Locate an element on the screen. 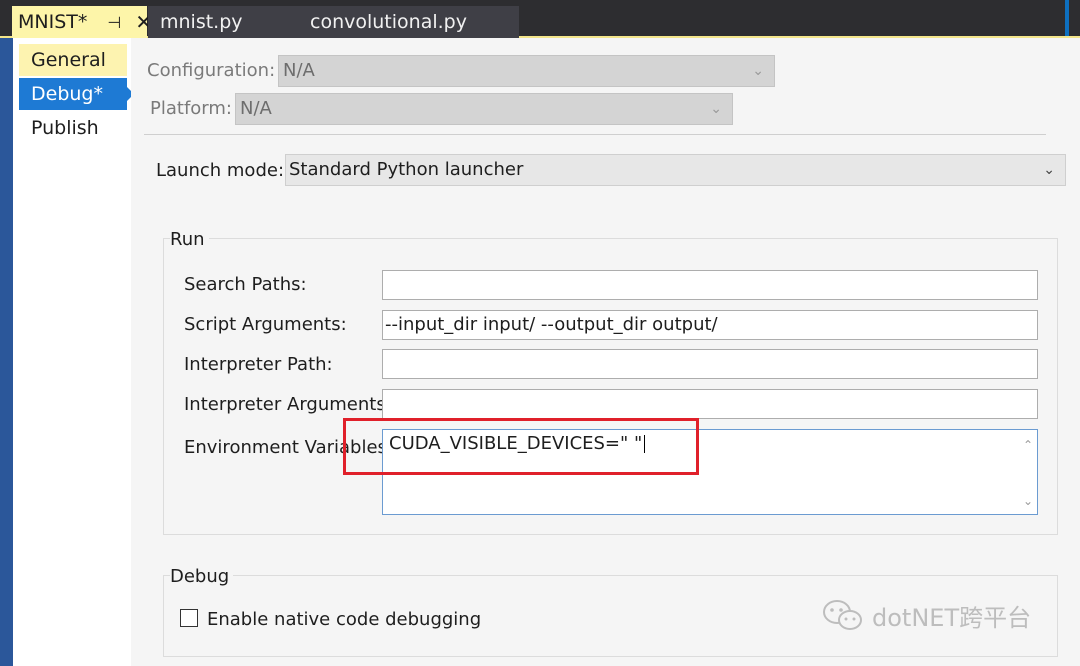 Image resolution: width=1080 pixels, height=666 pixels. window-left-edge is located at coordinates (6, 352).